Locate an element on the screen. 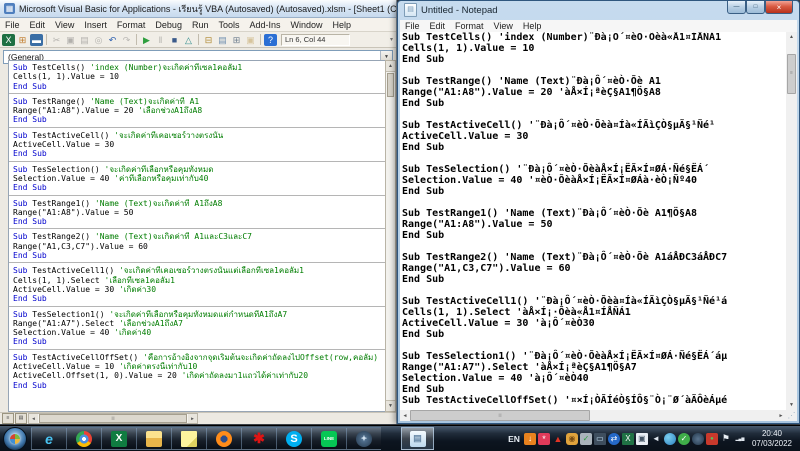 This screenshot has width=800, height=451. view-excel-icon: X is located at coordinates (8, 39).